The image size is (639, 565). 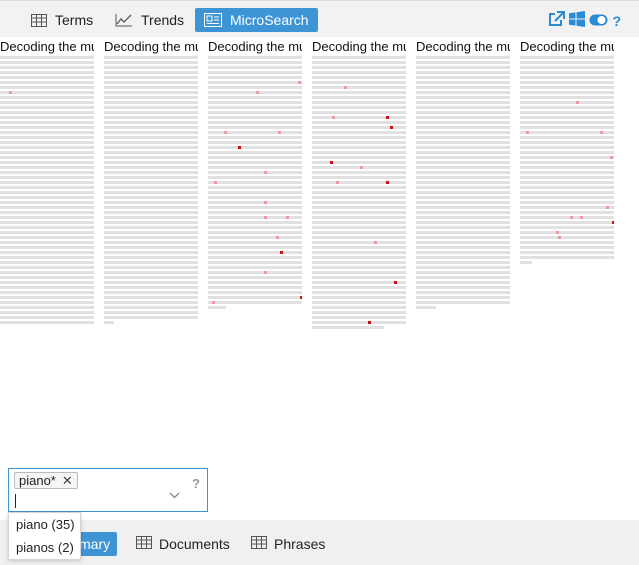 I want to click on suggestion-option: piano (35), so click(x=44, y=524).